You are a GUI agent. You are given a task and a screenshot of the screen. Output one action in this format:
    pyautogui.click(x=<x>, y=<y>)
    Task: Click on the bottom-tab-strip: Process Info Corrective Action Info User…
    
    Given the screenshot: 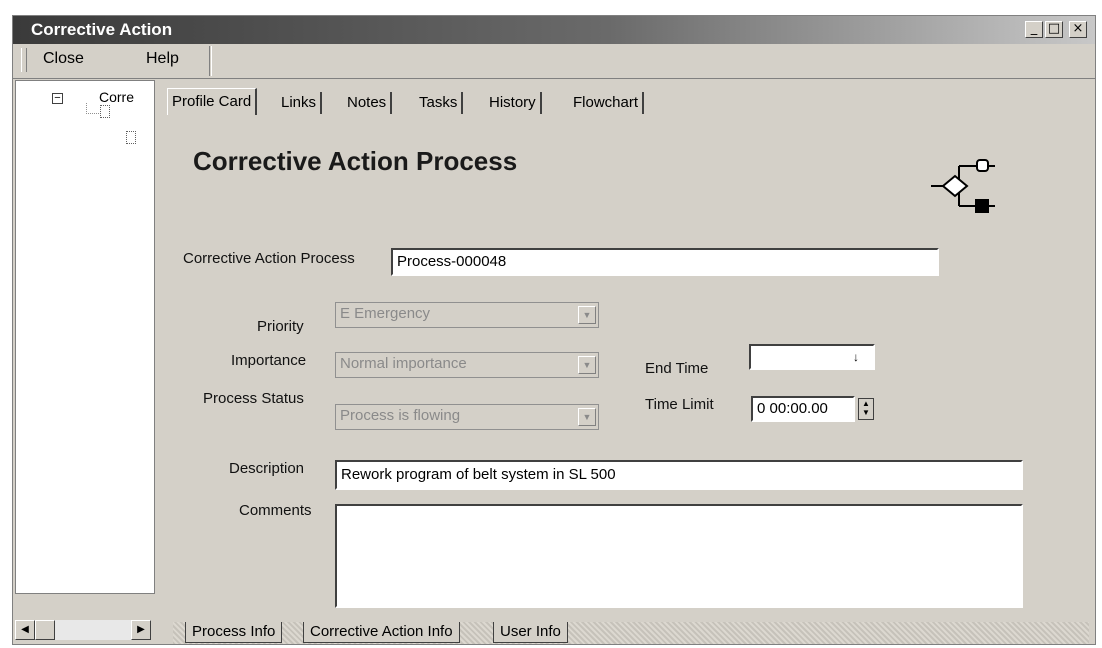 What is the action you would take?
    pyautogui.click(x=631, y=633)
    